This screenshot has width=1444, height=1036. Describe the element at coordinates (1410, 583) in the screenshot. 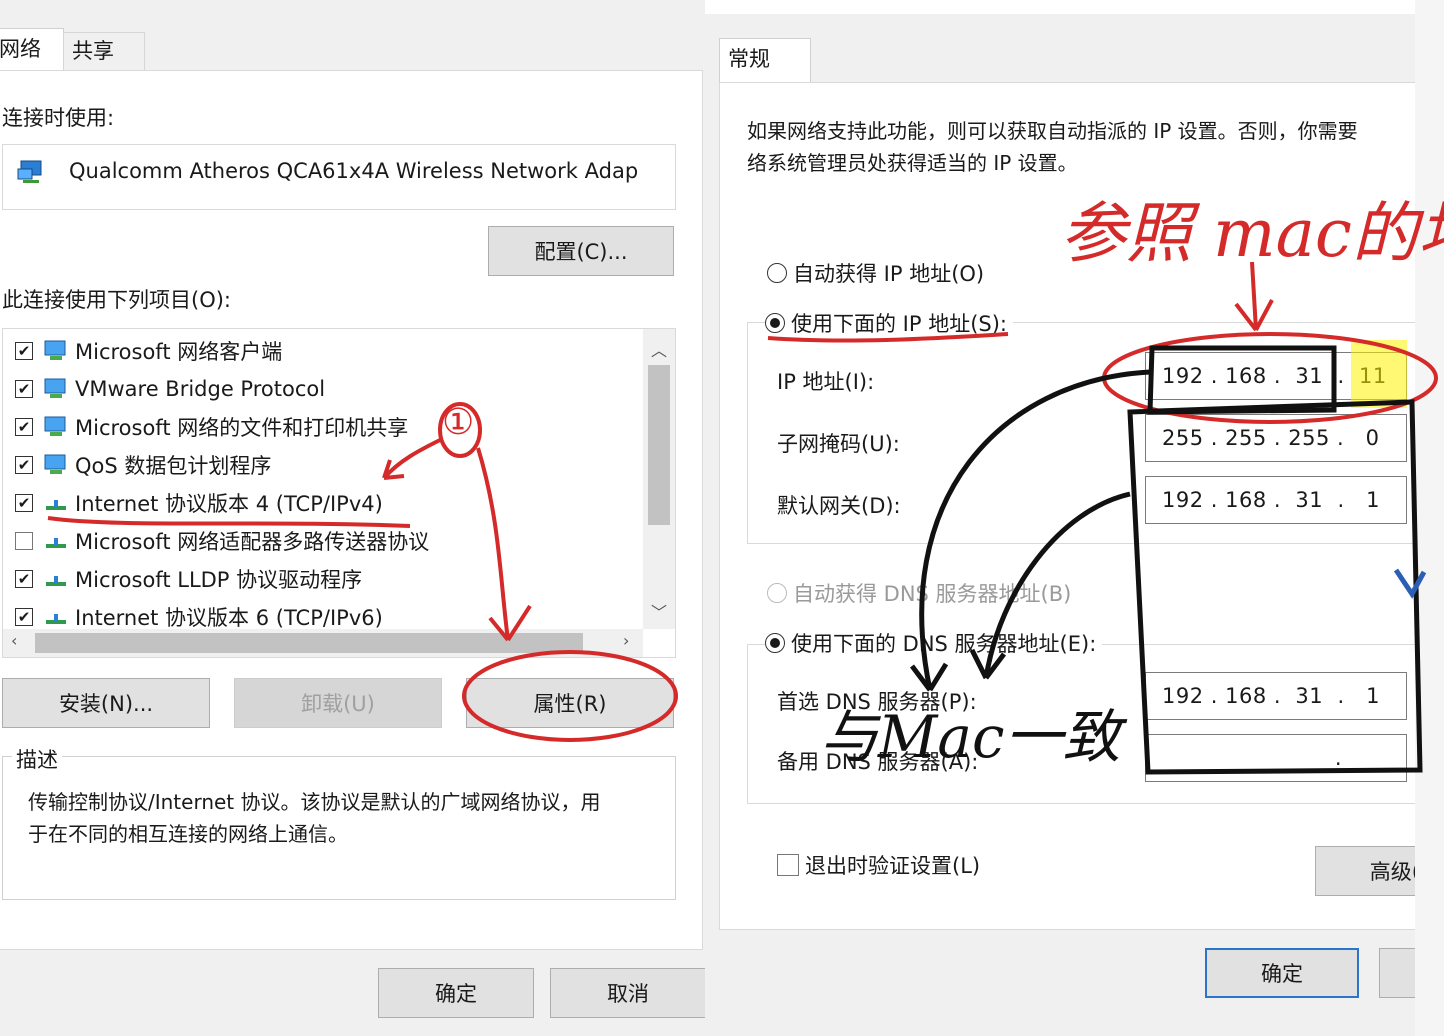

I see `check-mark-icon` at that location.